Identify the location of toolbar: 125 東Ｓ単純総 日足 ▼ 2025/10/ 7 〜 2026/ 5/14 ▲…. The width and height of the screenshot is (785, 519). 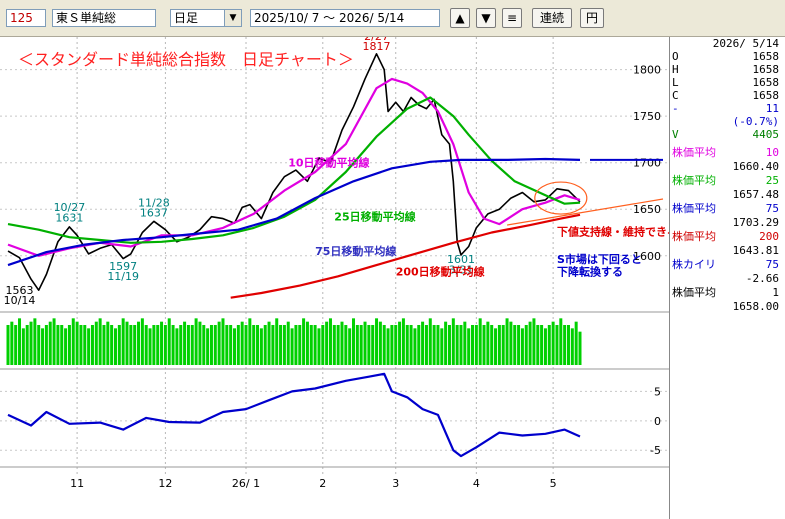
(392, 18).